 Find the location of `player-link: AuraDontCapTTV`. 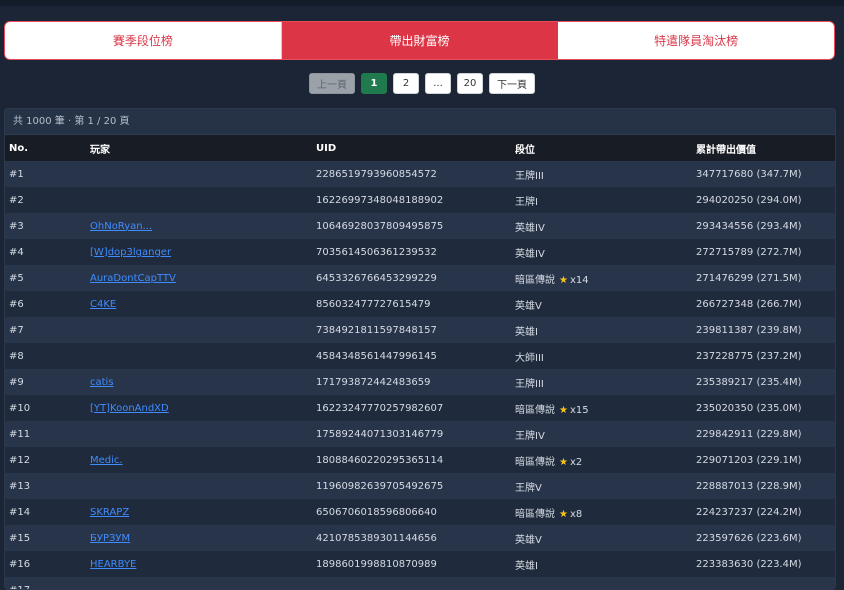

player-link: AuraDontCapTTV is located at coordinates (133, 278).